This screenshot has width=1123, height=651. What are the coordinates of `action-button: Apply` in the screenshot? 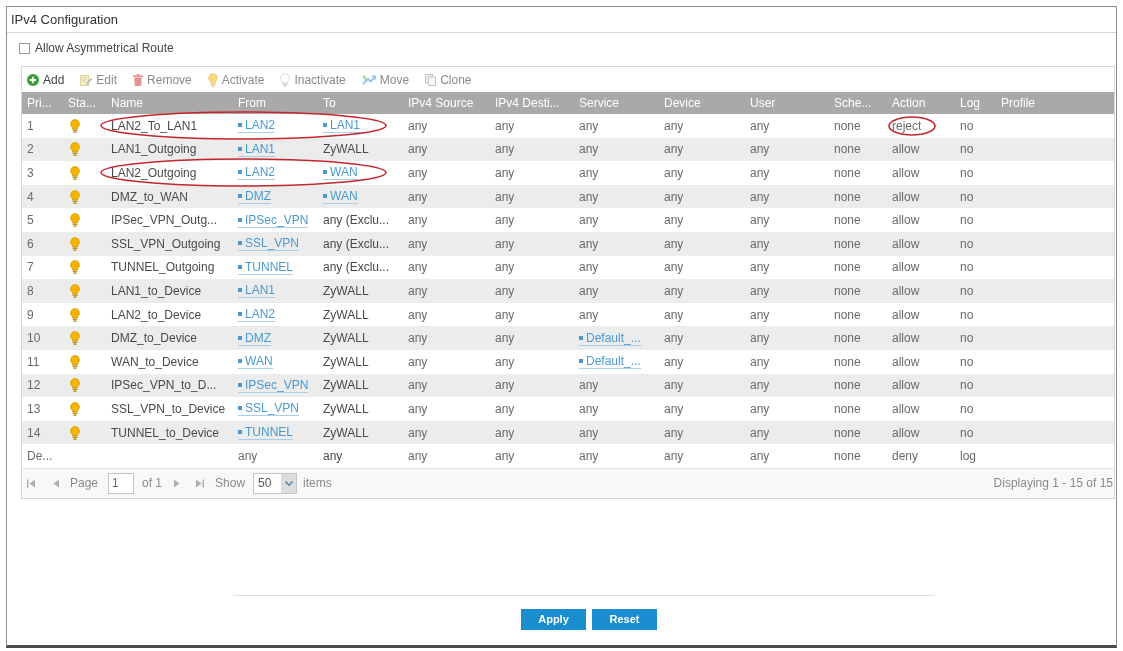 It's located at (553, 619).